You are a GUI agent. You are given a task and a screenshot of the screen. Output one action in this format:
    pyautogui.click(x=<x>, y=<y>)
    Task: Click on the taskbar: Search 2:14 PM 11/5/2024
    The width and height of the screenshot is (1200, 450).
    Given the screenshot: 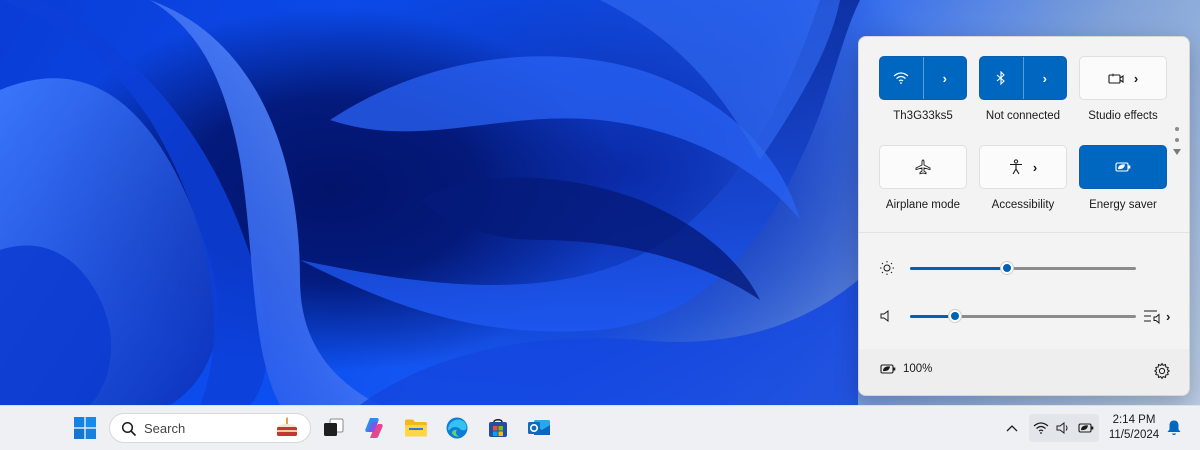 What is the action you would take?
    pyautogui.click(x=600, y=427)
    